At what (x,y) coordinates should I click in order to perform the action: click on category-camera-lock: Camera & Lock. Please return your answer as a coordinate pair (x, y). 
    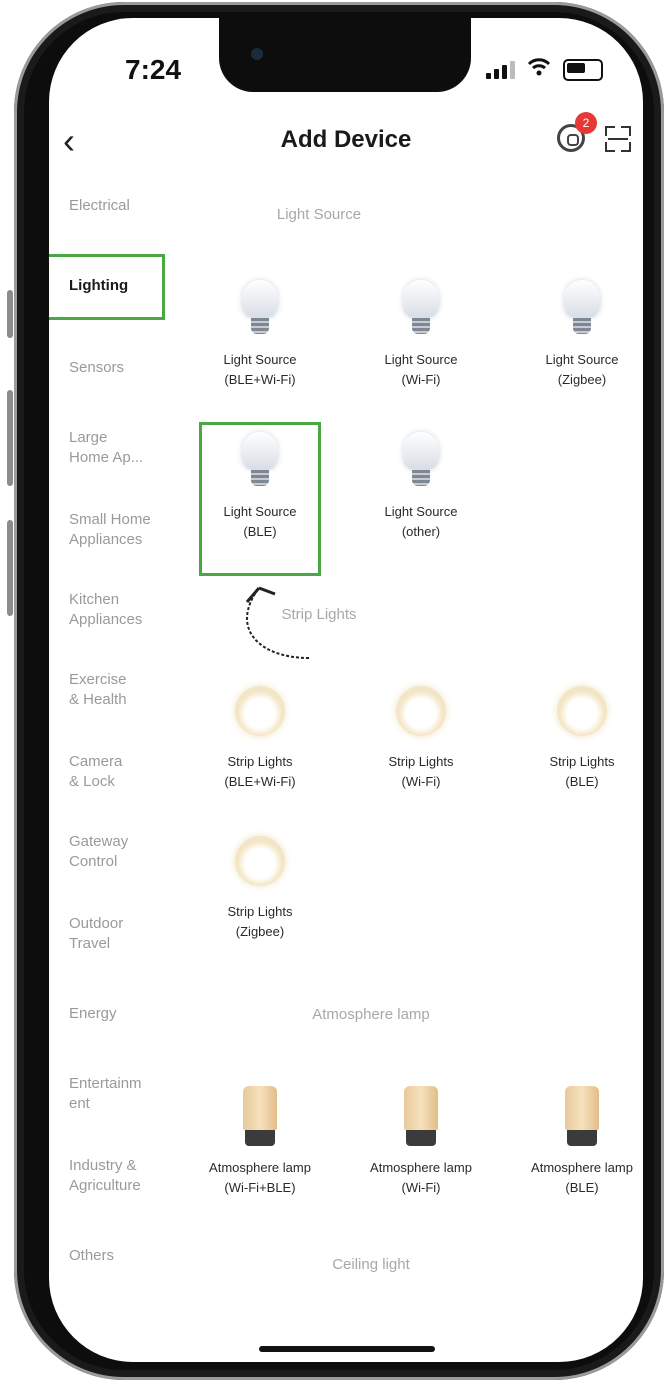
    Looking at the image, I should click on (124, 772).